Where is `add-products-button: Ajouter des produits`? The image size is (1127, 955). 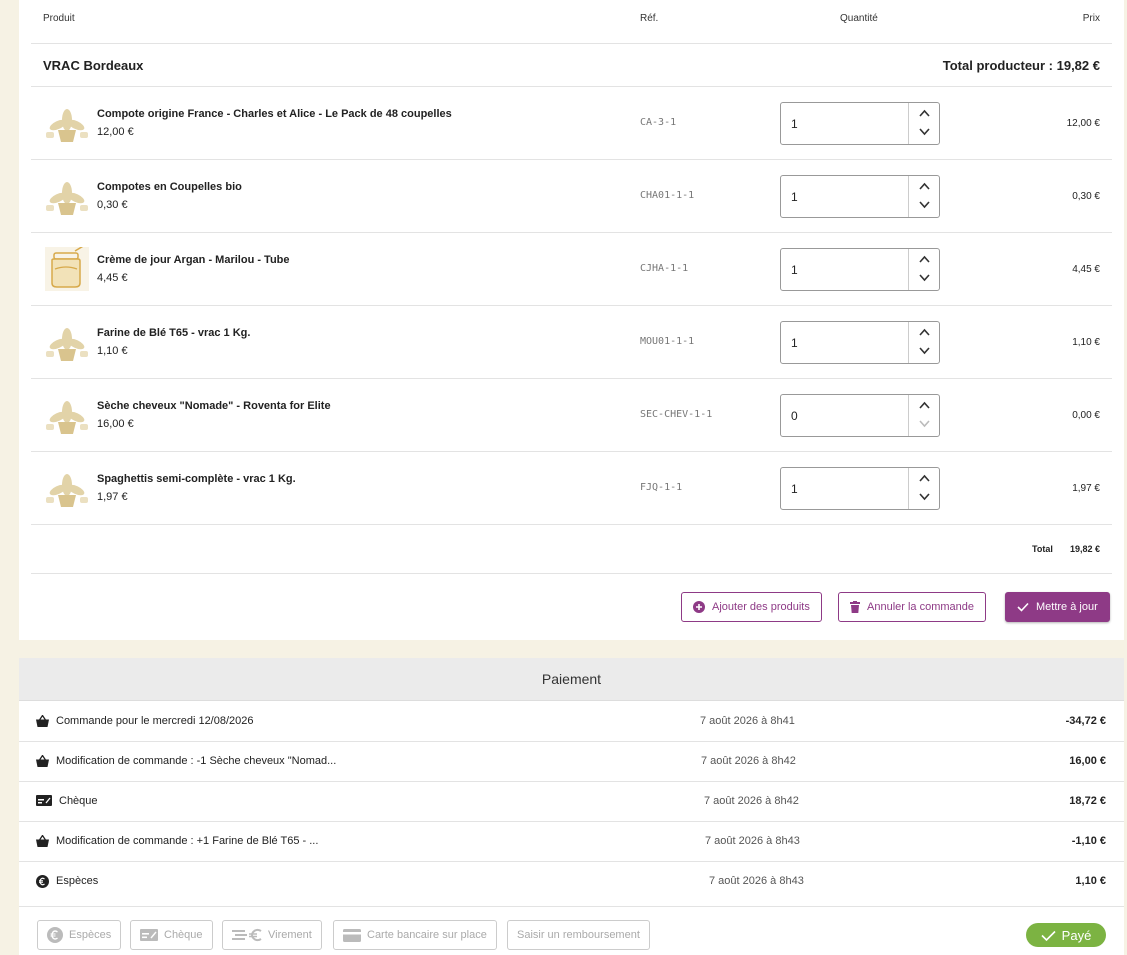
add-products-button: Ajouter des produits is located at coordinates (751, 607).